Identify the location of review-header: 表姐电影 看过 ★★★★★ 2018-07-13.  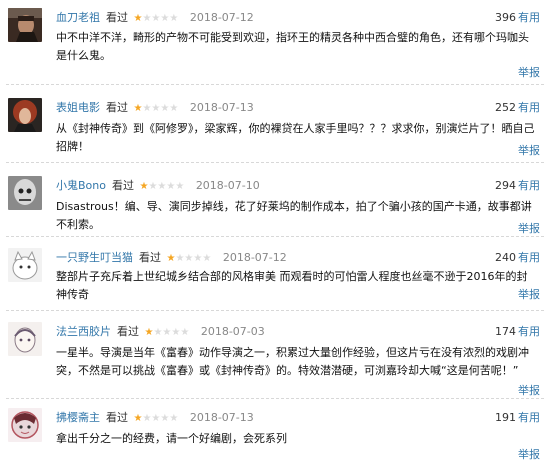
(155, 108).